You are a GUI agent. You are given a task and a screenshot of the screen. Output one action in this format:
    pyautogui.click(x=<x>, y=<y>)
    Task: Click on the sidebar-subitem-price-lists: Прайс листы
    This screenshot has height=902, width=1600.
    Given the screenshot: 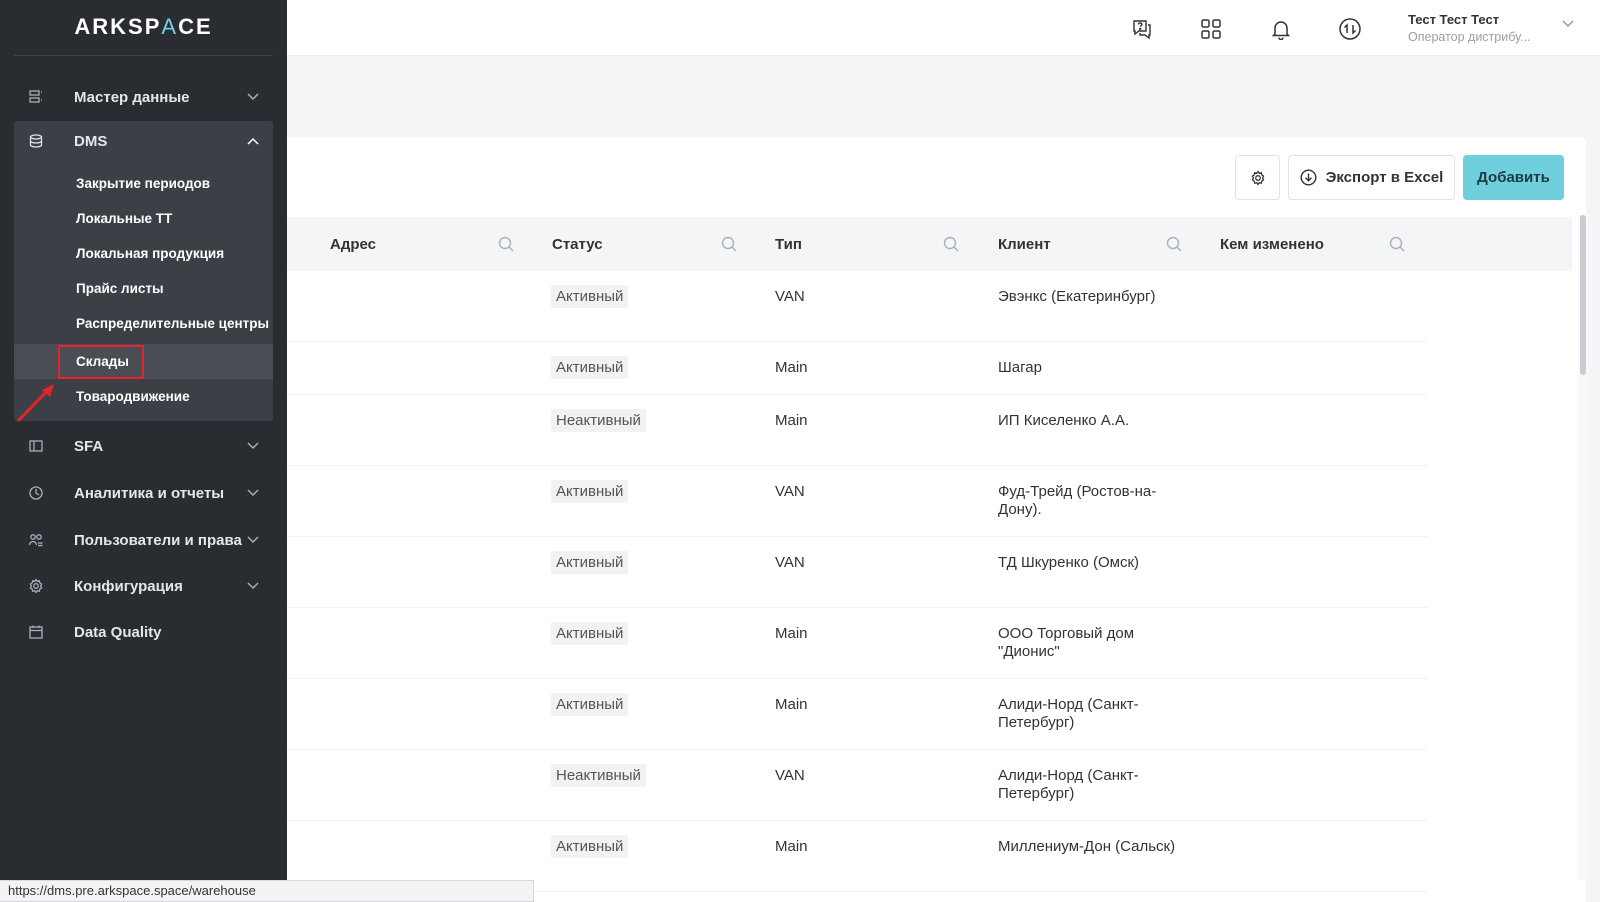 What is the action you would take?
    pyautogui.click(x=143, y=288)
    